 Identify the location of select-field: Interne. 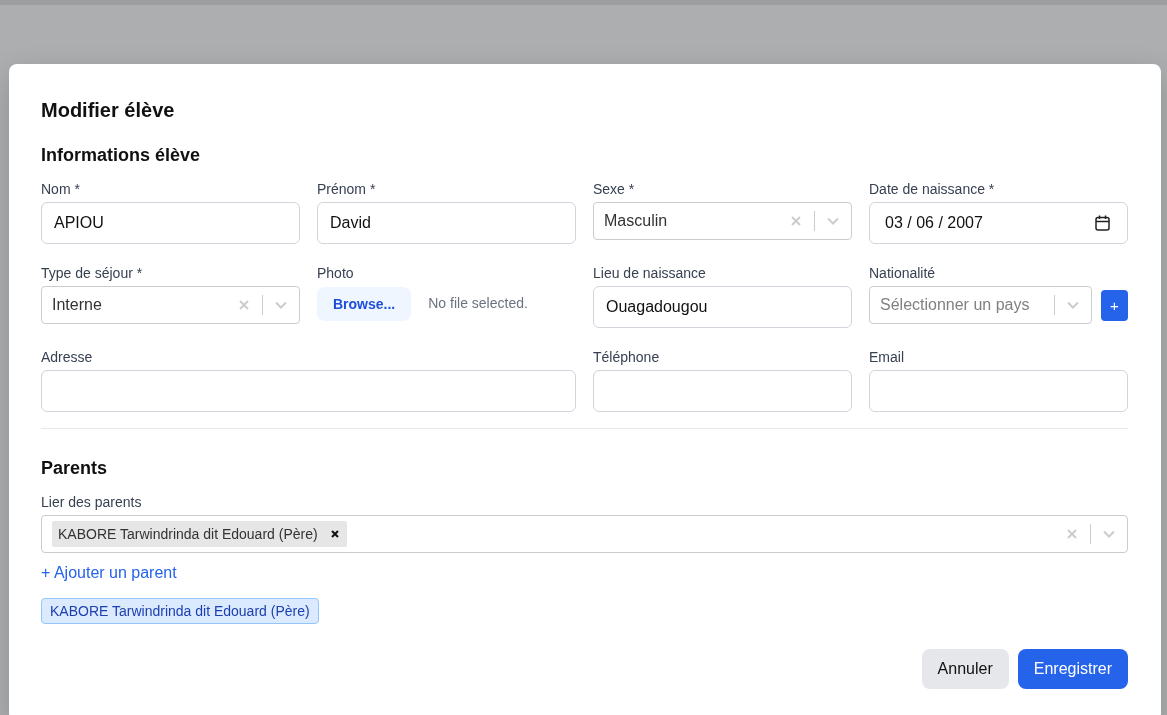
(170, 305).